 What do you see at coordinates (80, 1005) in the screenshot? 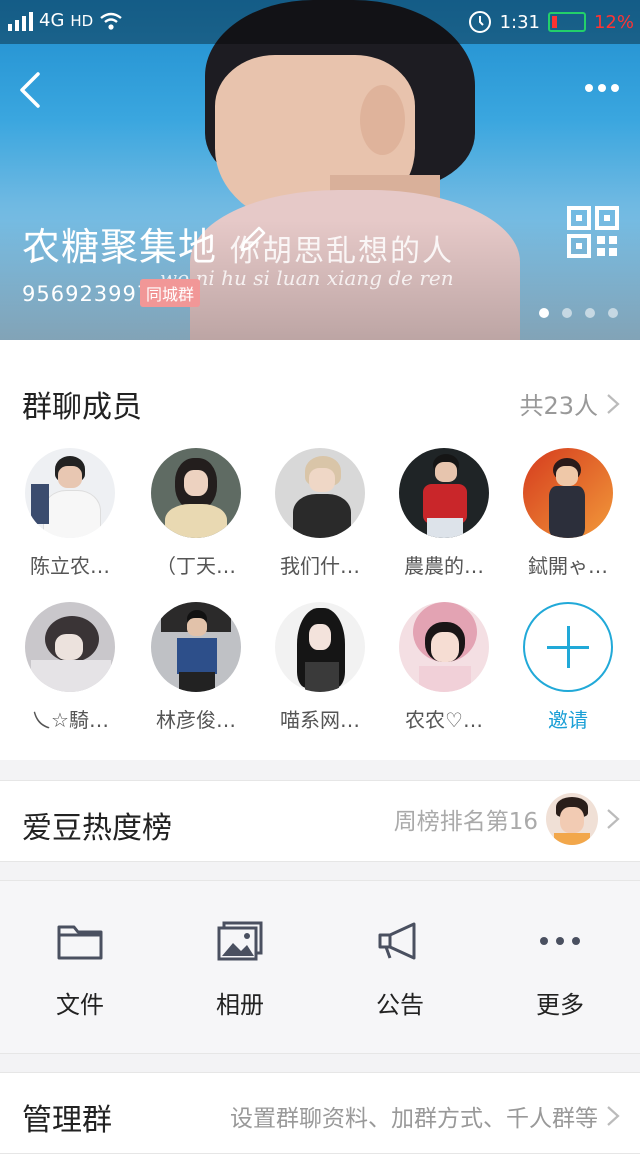
I see `tool-label: 文件` at bounding box center [80, 1005].